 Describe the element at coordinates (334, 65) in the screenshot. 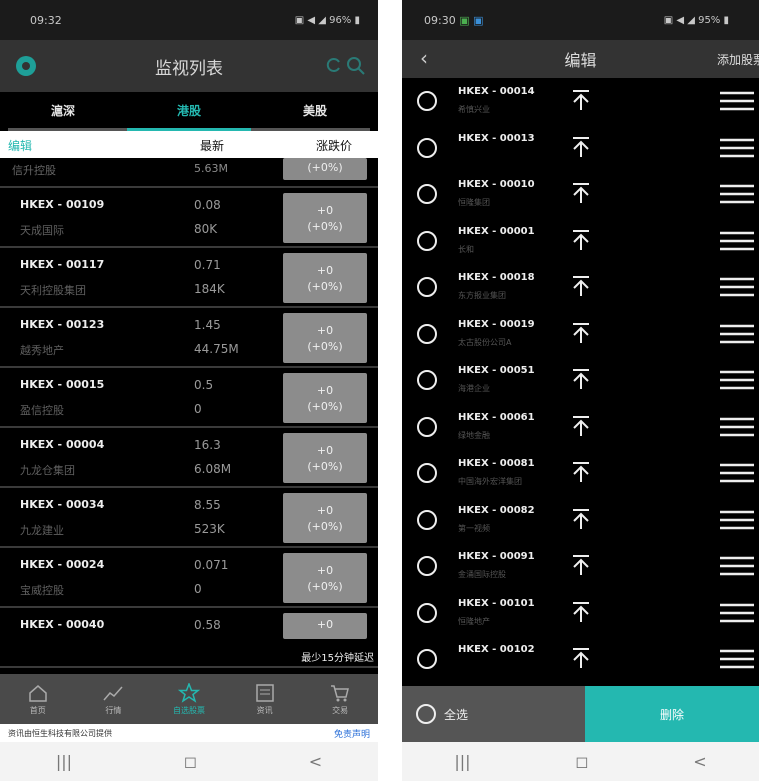

I see `refresh-icon` at that location.